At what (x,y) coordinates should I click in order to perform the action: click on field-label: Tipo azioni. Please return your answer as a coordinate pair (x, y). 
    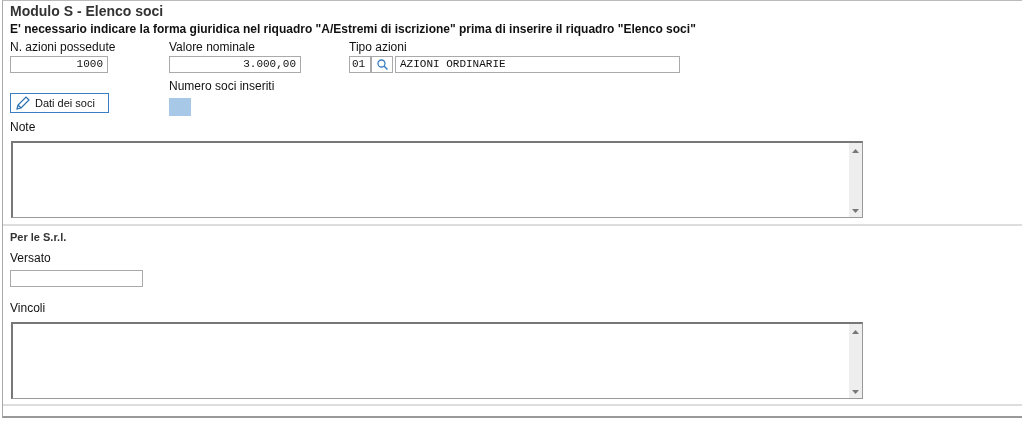
    Looking at the image, I should click on (378, 47).